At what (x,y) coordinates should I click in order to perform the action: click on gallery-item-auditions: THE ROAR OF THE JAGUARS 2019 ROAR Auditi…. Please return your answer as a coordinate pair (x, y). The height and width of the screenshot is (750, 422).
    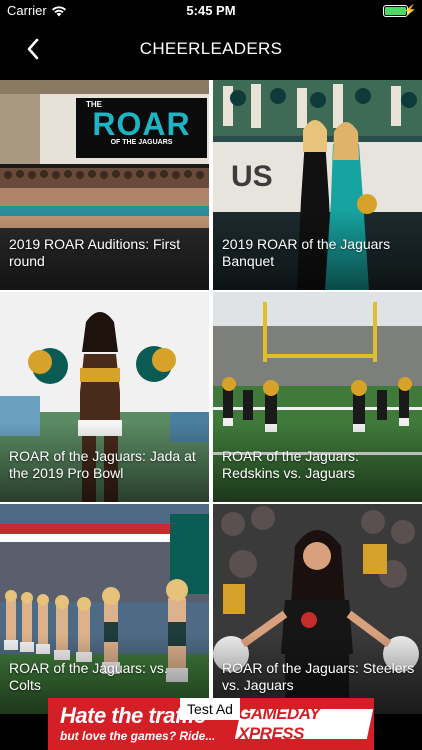
    Looking at the image, I should click on (104, 185).